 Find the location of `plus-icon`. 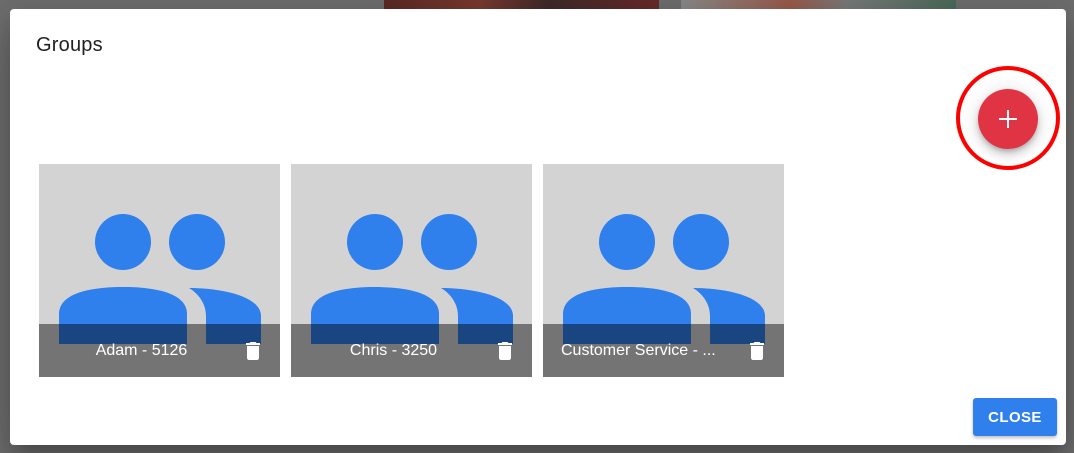

plus-icon is located at coordinates (1008, 119).